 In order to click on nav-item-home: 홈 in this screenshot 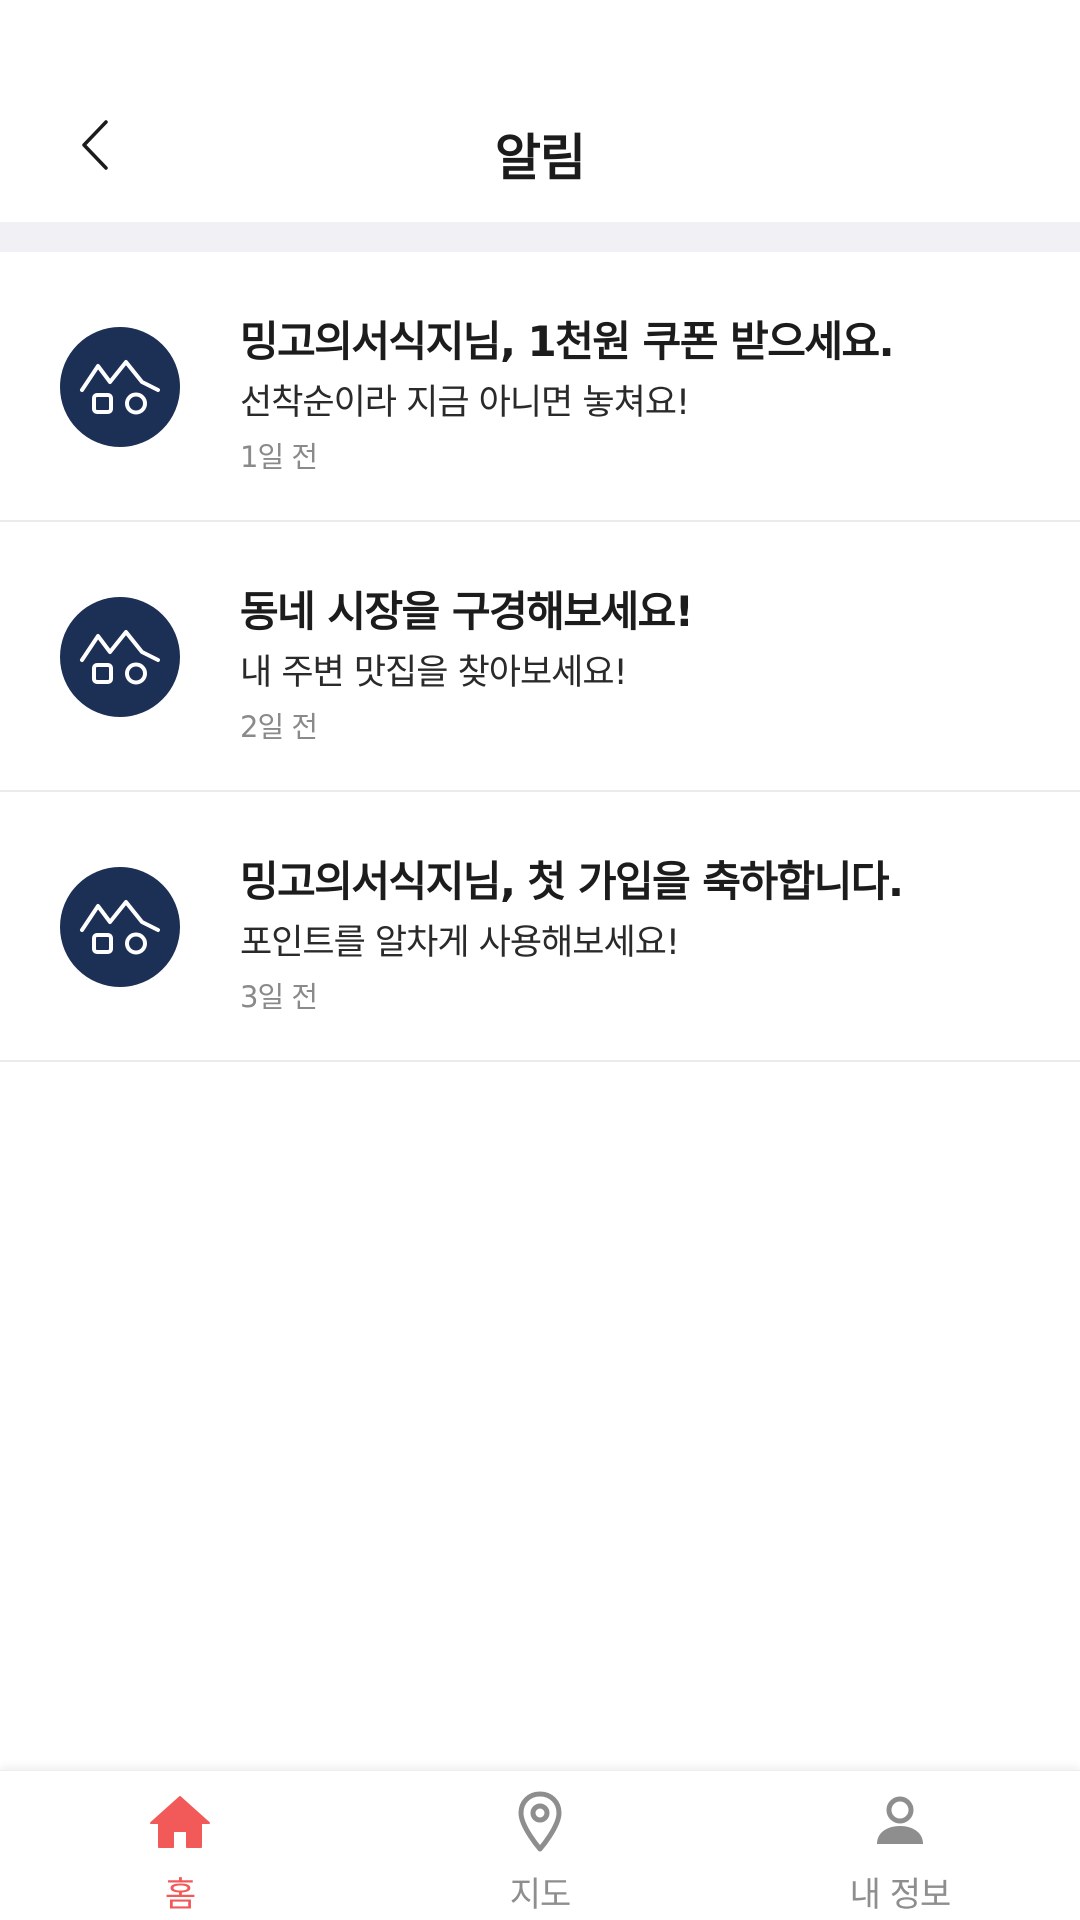, I will do `click(180, 1845)`.